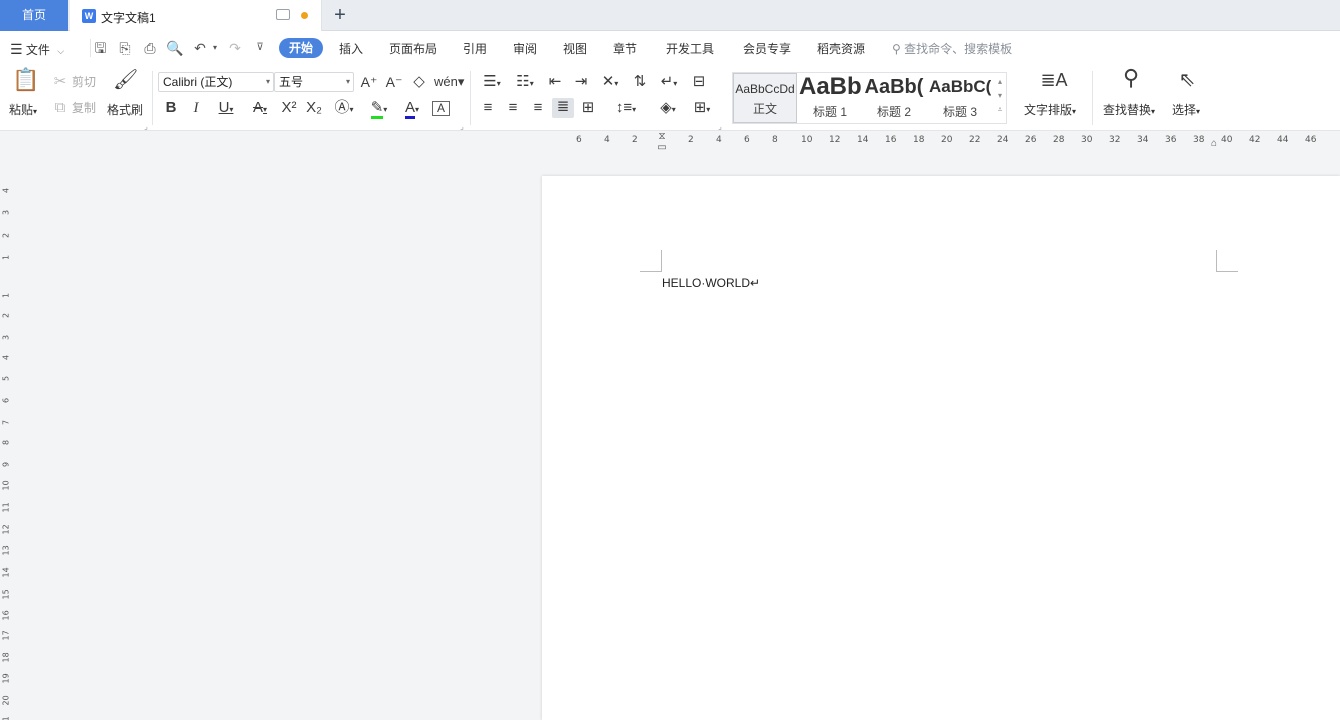 The height and width of the screenshot is (720, 1340). What do you see at coordinates (841, 49) in the screenshot?
I see `menu-docer: 稻壳资源` at bounding box center [841, 49].